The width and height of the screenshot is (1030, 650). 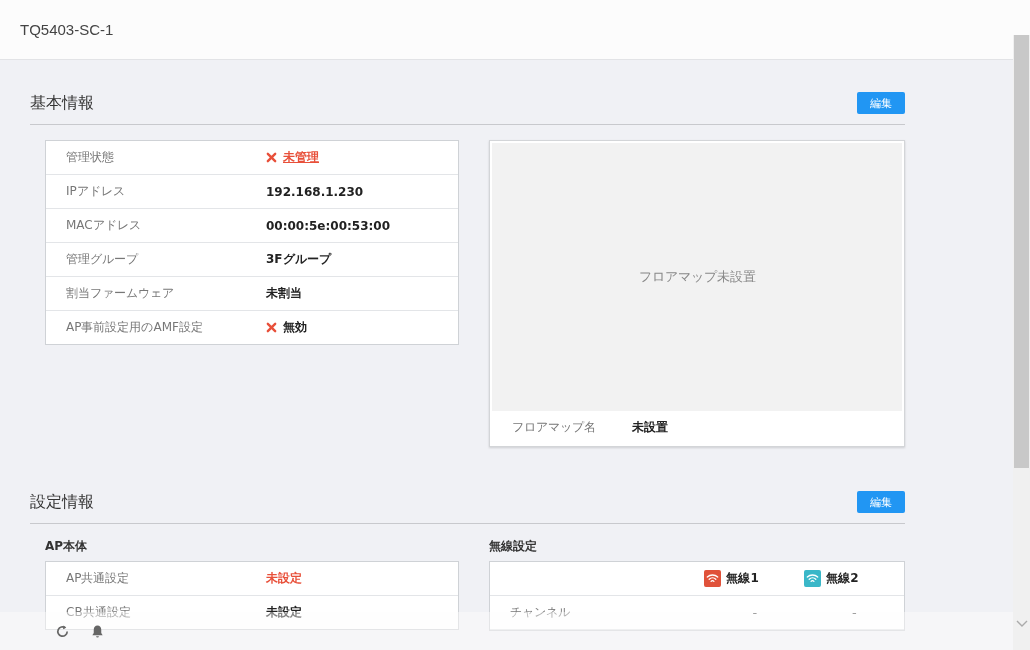 I want to click on field-value: 未設置, so click(x=650, y=427).